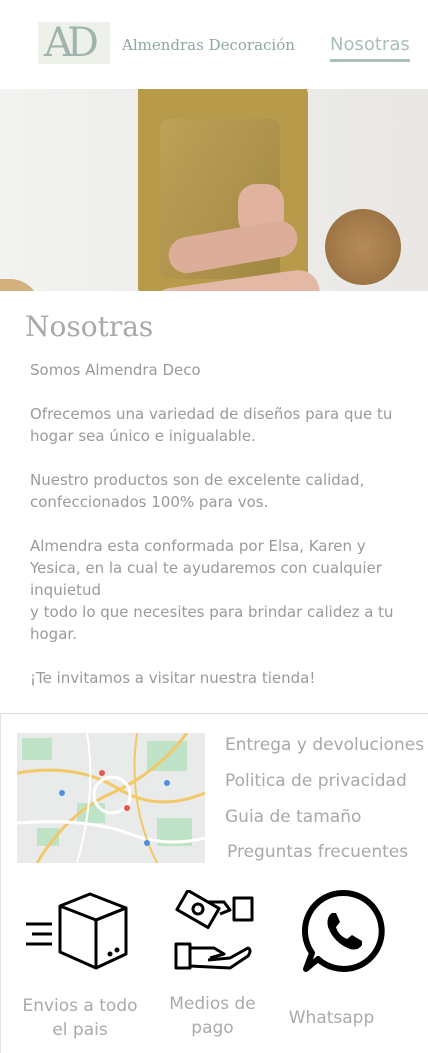 Image resolution: width=428 pixels, height=1053 pixels. I want to click on page-title: Nosotras, so click(89, 326).